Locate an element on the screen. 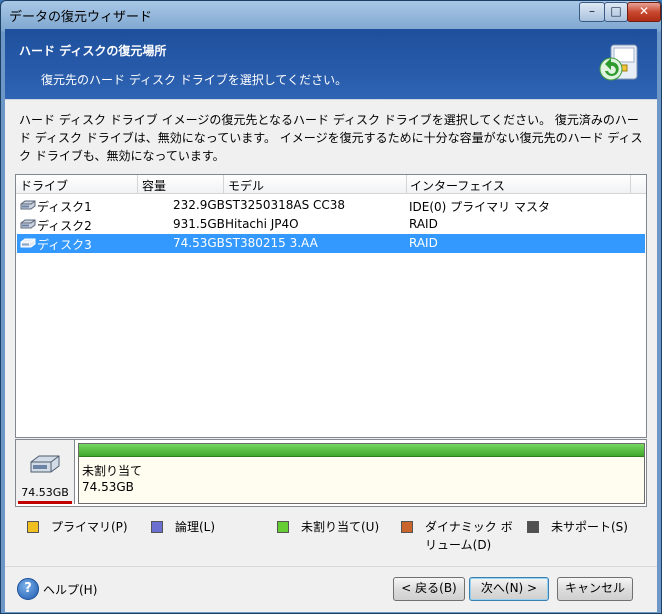  minimize-button: – is located at coordinates (592, 12).